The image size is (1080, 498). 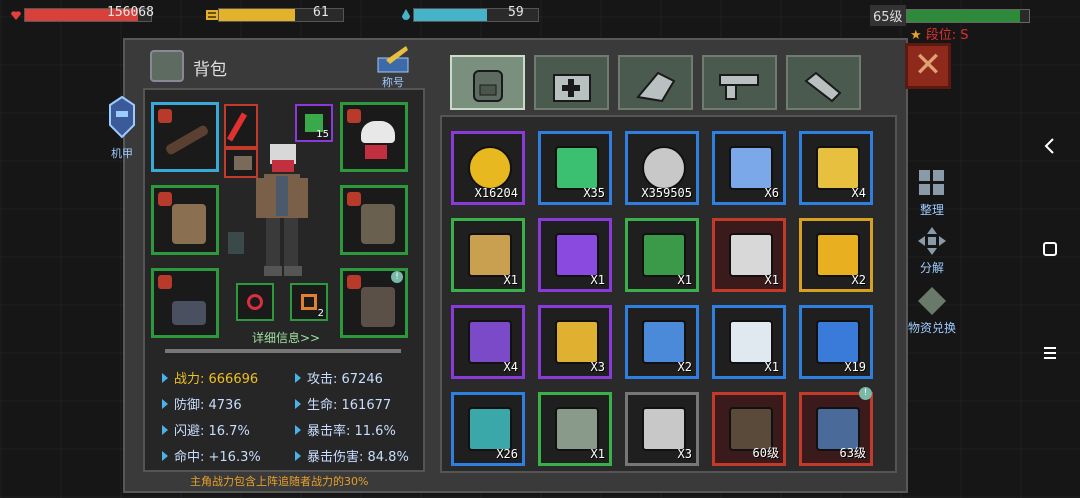 I want to click on mecha-button: 机甲, so click(x=122, y=127).